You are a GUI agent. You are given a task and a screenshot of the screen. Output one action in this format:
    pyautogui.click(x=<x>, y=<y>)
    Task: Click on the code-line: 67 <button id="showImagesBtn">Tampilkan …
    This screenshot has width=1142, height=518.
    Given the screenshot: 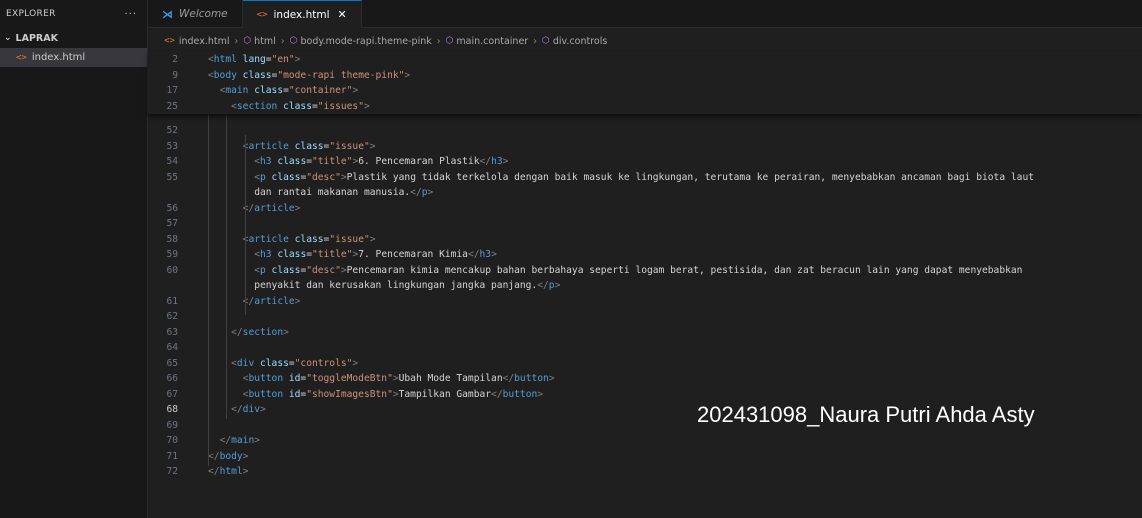 What is the action you would take?
    pyautogui.click(x=645, y=395)
    